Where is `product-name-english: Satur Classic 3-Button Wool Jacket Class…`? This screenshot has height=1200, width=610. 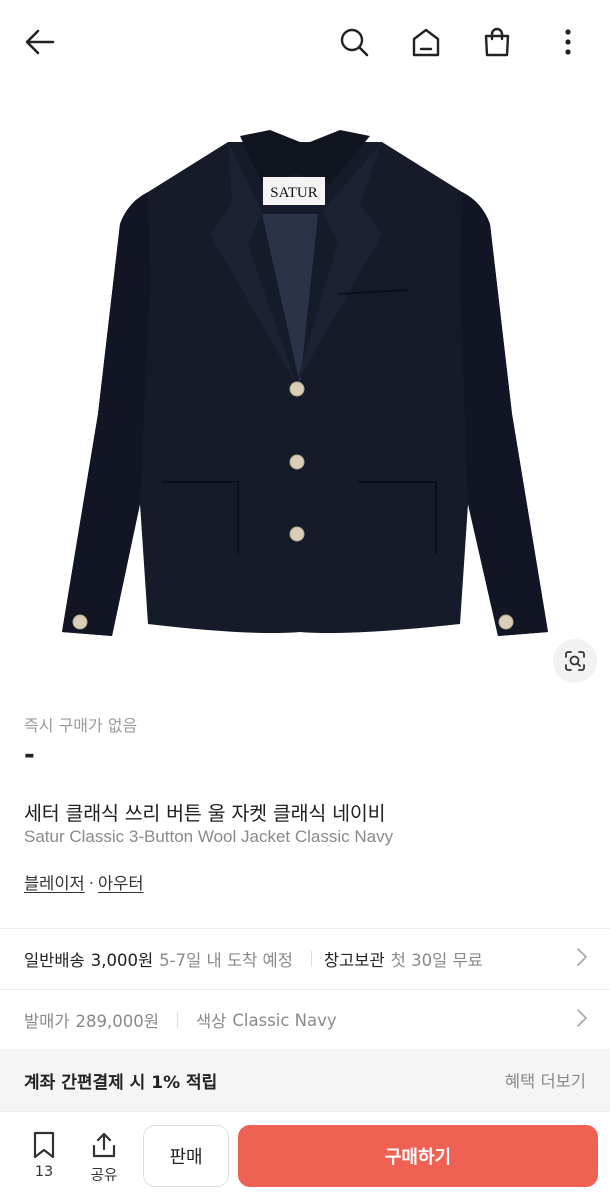
product-name-english: Satur Classic 3-Button Wool Jacket Class… is located at coordinates (209, 836).